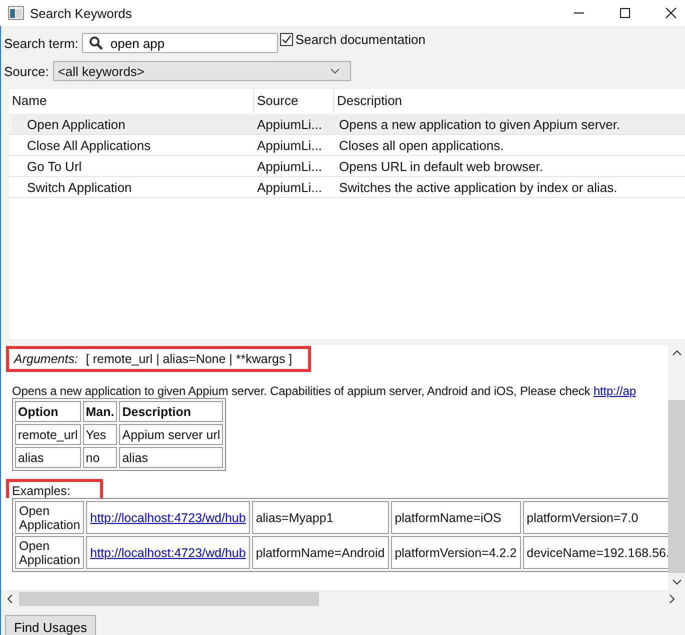 The width and height of the screenshot is (685, 635). I want to click on table-header: Description, so click(171, 411).